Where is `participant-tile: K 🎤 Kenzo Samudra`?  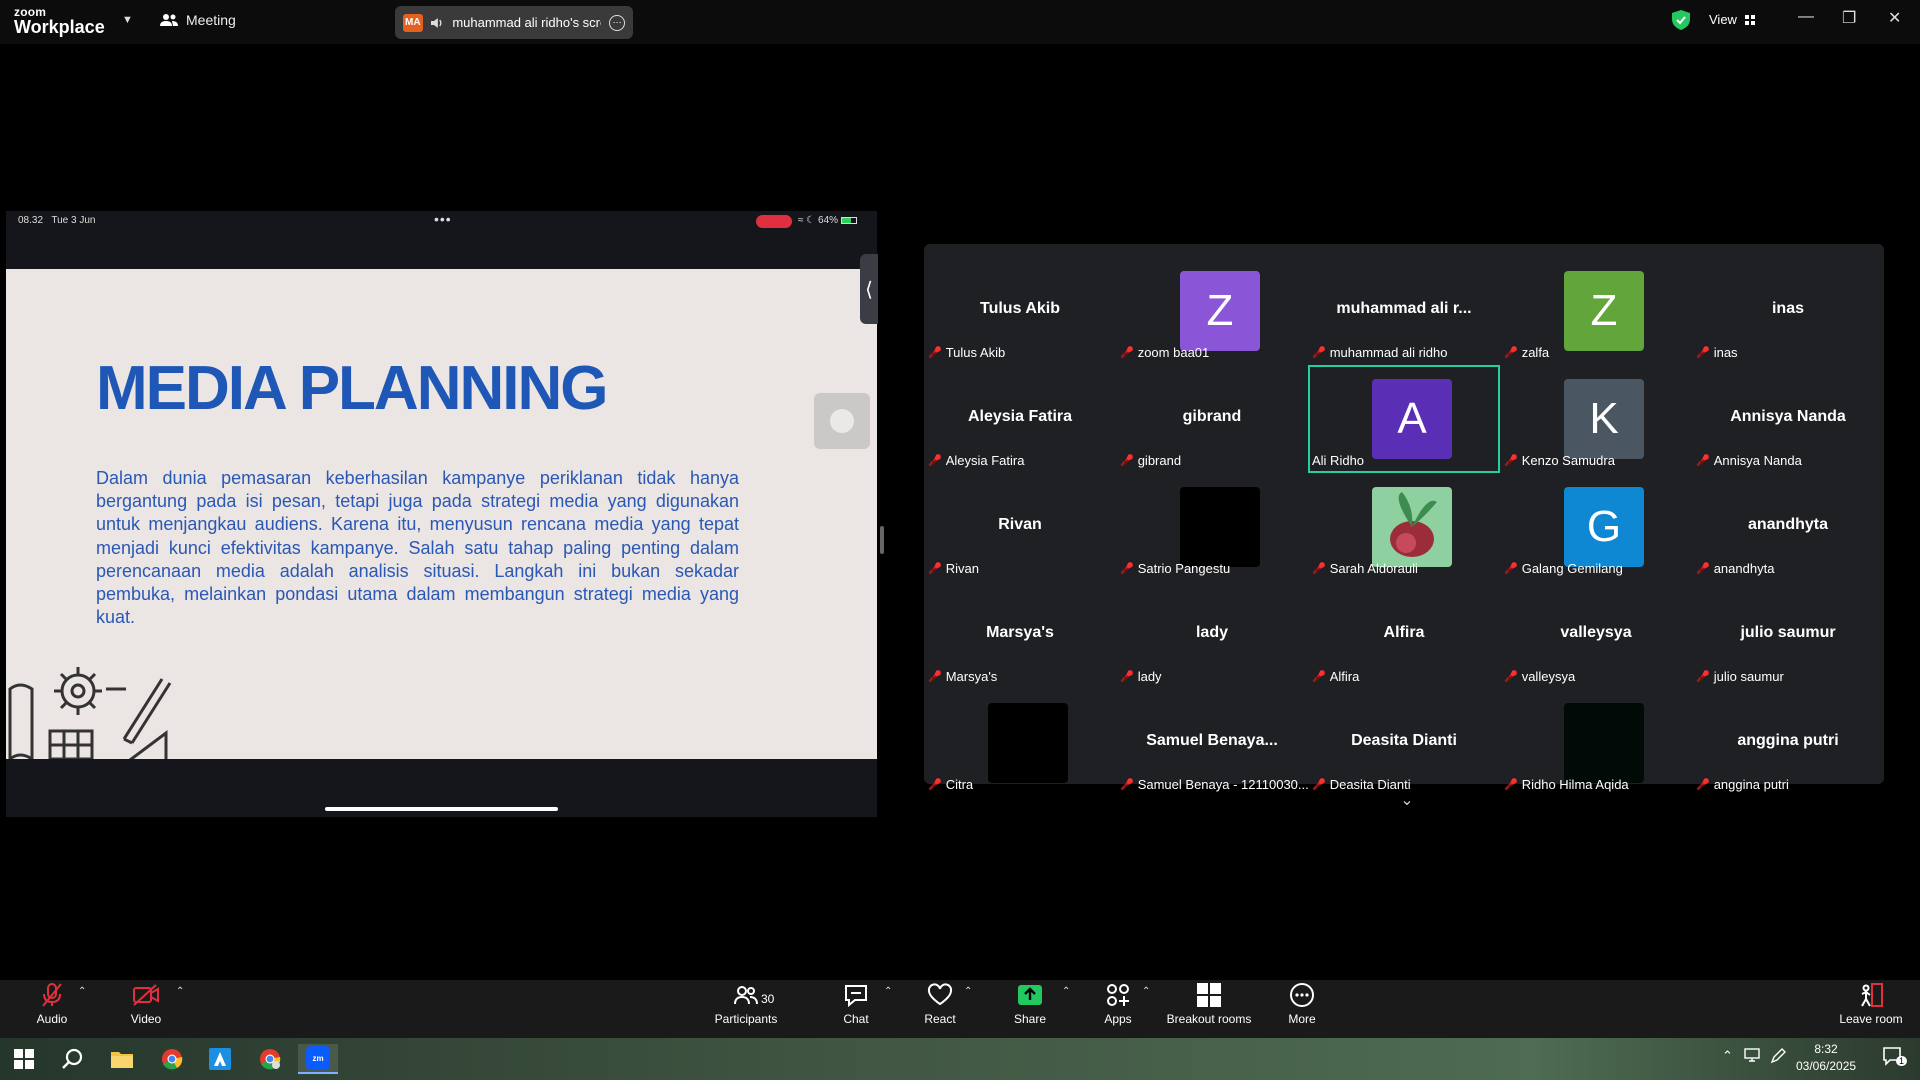 participant-tile: K 🎤 Kenzo Samudra is located at coordinates (1596, 419).